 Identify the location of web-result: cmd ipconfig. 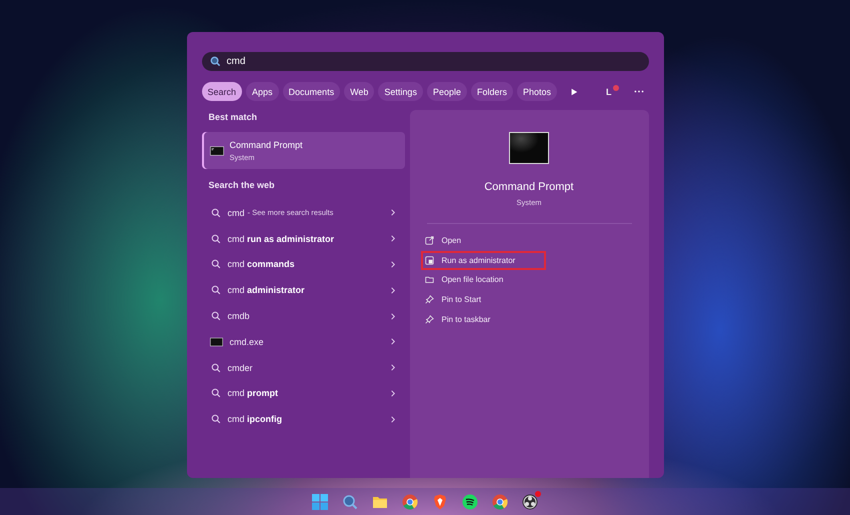
(303, 419).